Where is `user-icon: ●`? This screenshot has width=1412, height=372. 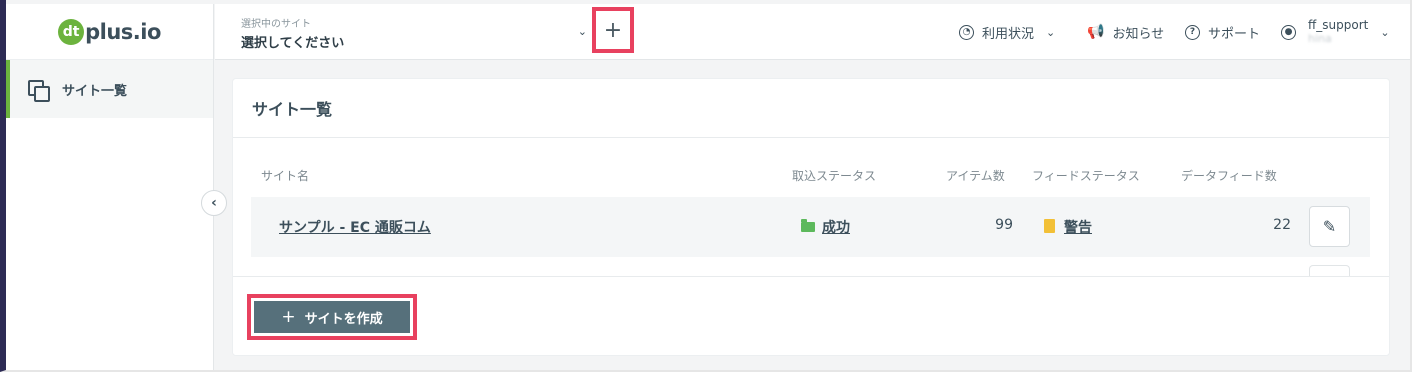 user-icon: ● is located at coordinates (1288, 32).